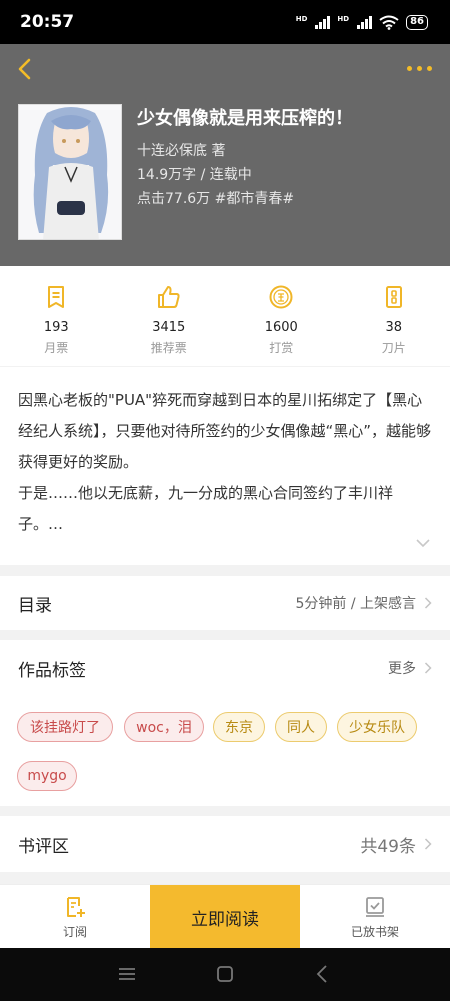  Describe the element at coordinates (43, 846) in the screenshot. I see `reviews-title: 书评区` at that location.